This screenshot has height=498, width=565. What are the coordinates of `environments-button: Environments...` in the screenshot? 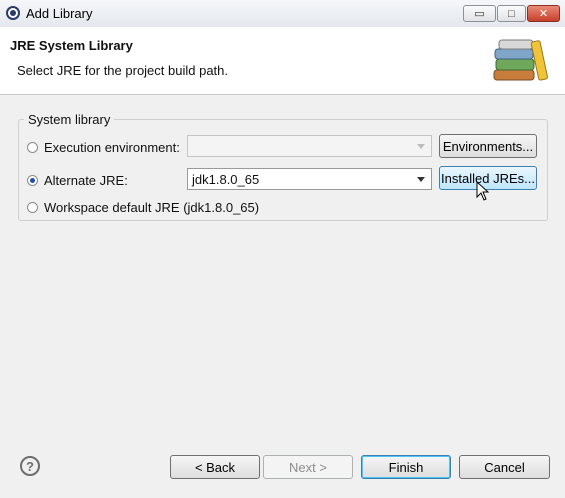 It's located at (488, 146).